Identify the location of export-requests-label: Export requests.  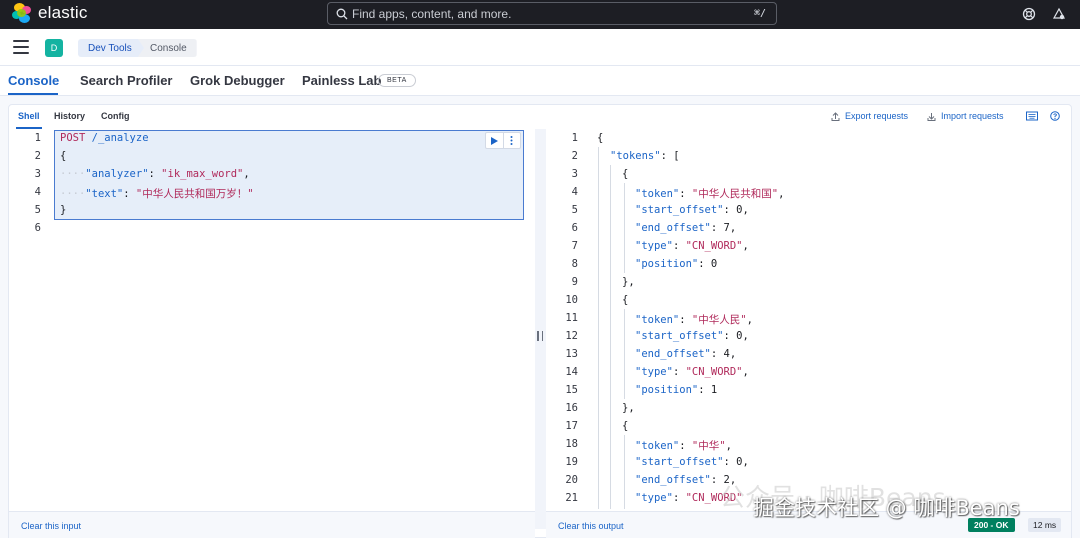
(877, 116).